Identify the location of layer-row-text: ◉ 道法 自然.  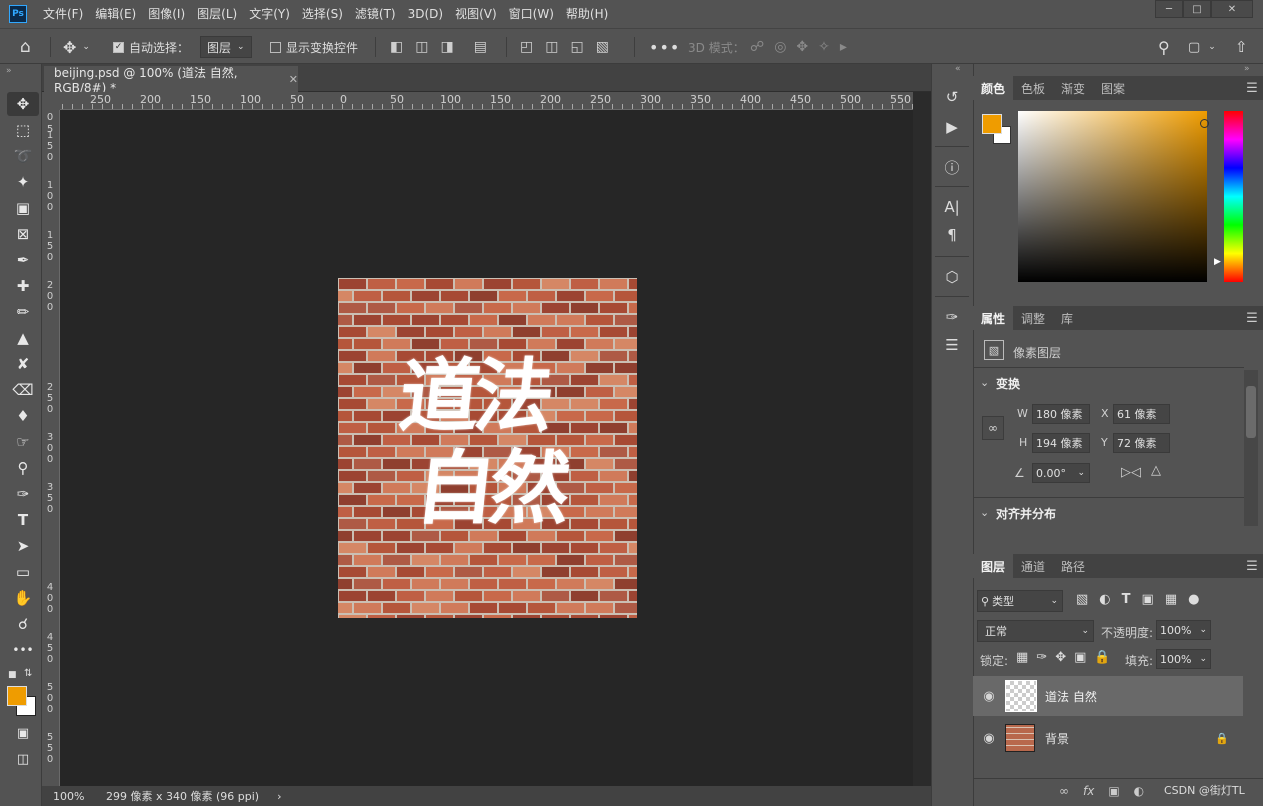
(1108, 696).